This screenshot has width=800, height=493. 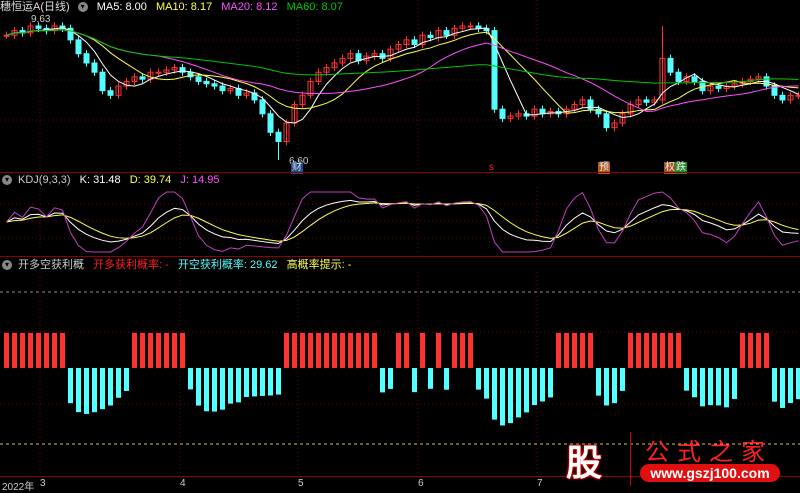 I want to click on kdj-d: D: 39.74, so click(x=150, y=180).